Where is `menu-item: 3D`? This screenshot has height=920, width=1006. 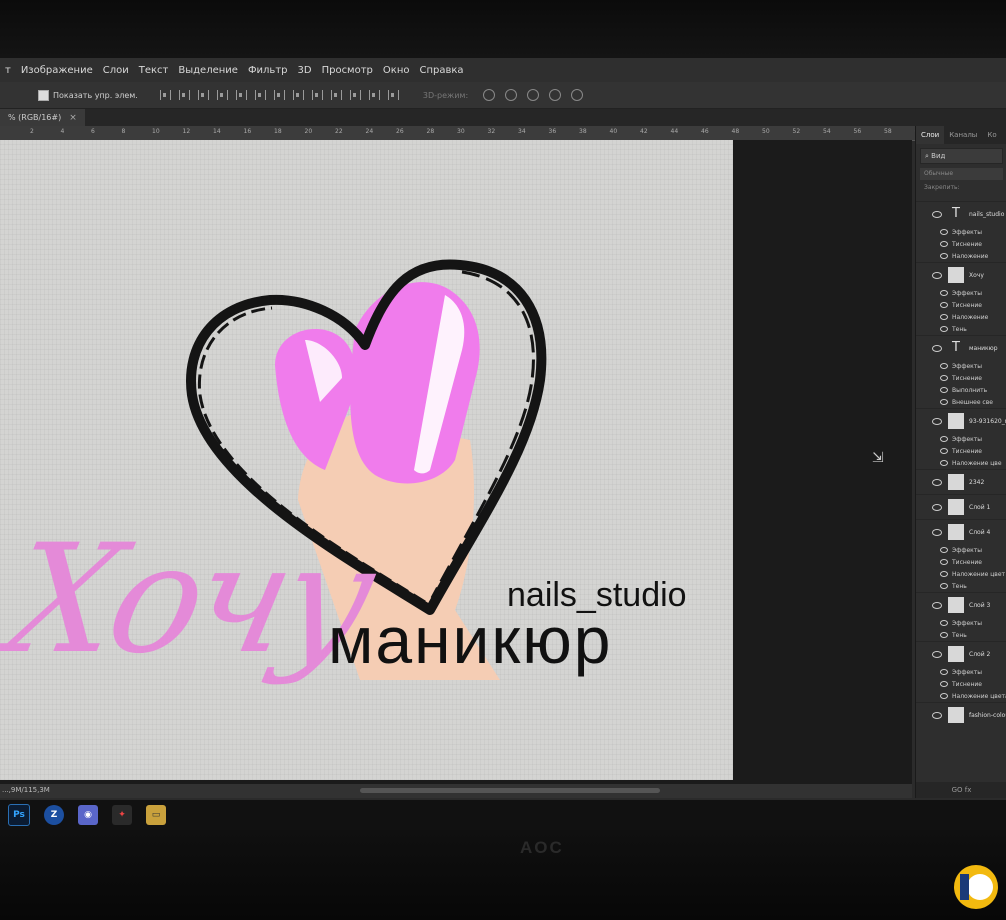 menu-item: 3D is located at coordinates (305, 70).